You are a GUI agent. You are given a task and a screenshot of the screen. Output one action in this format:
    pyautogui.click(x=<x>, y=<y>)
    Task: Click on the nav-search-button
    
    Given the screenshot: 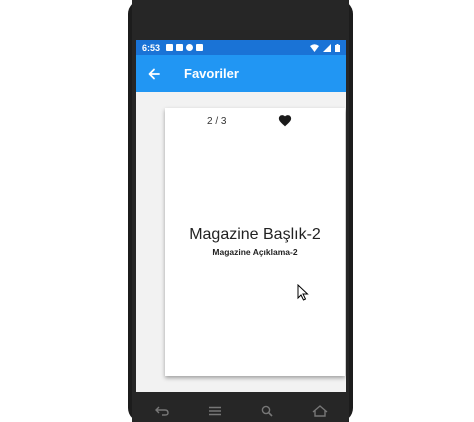 What is the action you would take?
    pyautogui.click(x=267, y=411)
    